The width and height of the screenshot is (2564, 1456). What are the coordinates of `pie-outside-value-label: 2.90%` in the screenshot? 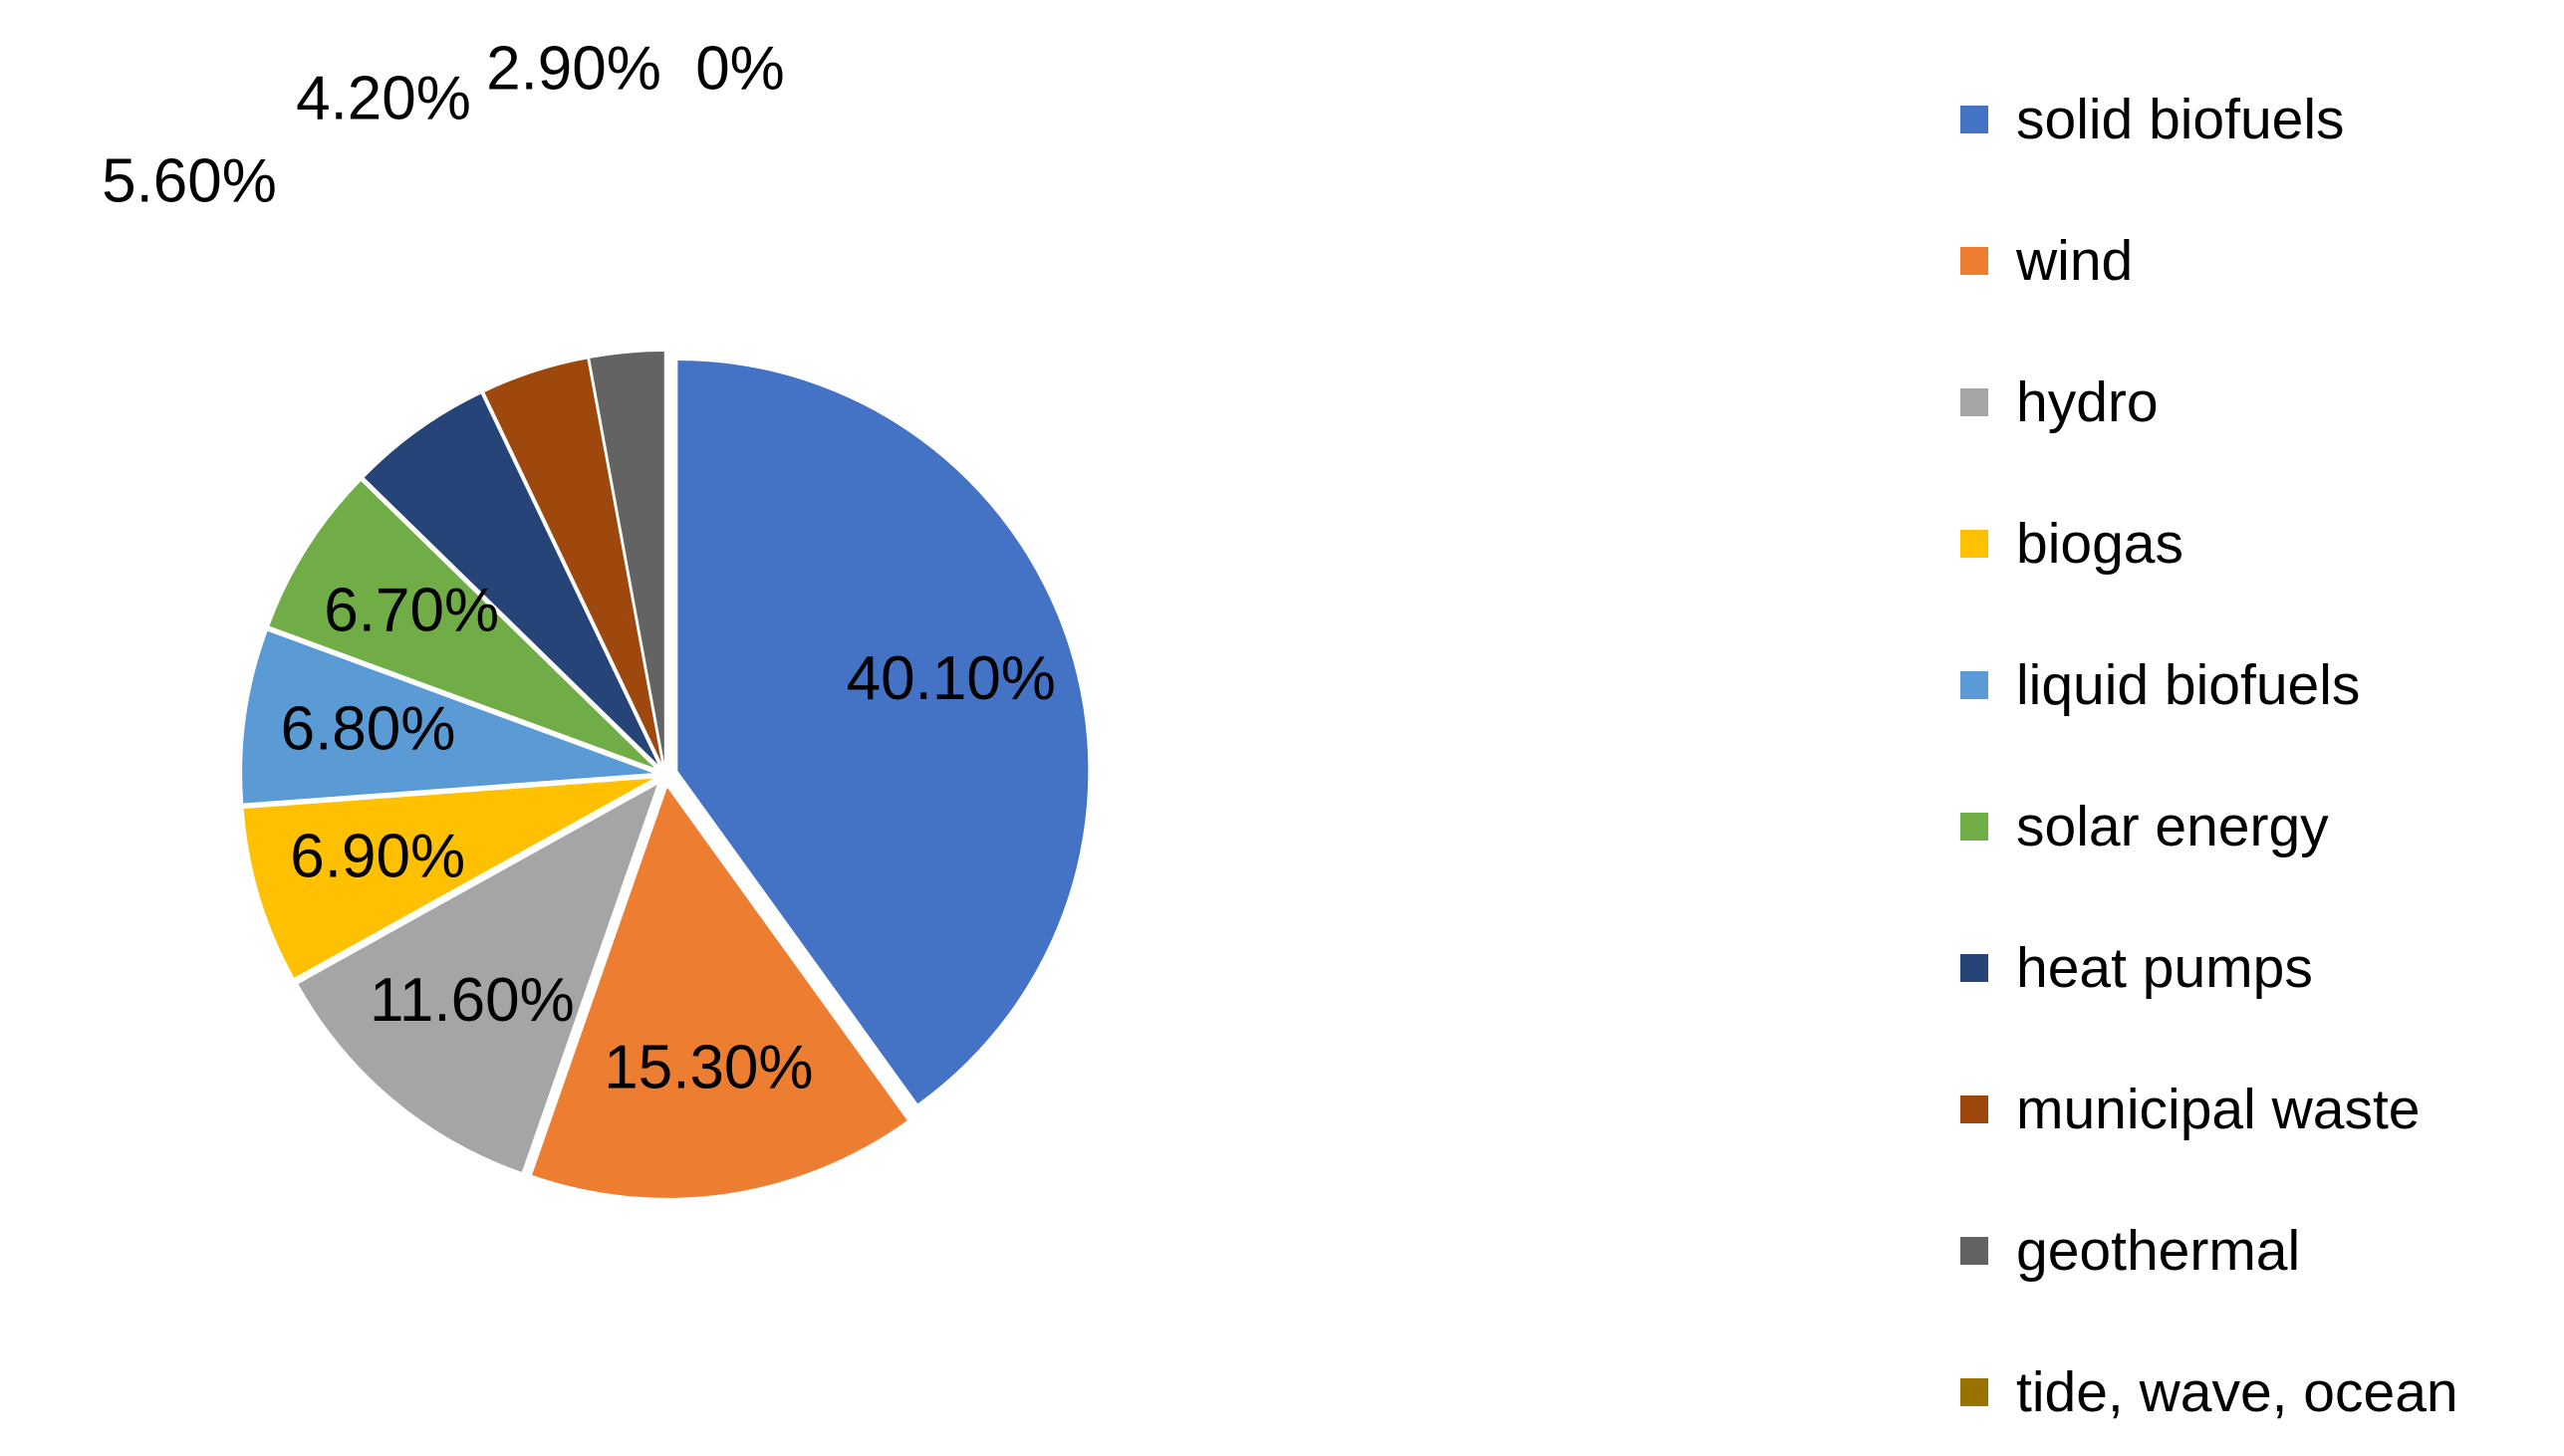 It's located at (573, 68).